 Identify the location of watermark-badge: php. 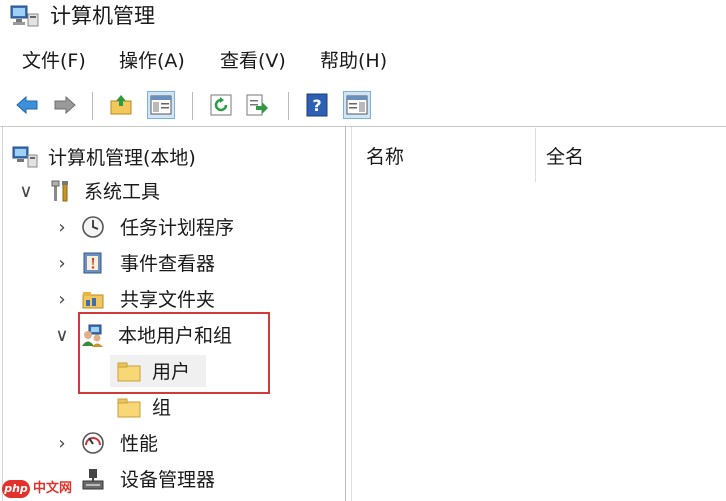
(16, 489).